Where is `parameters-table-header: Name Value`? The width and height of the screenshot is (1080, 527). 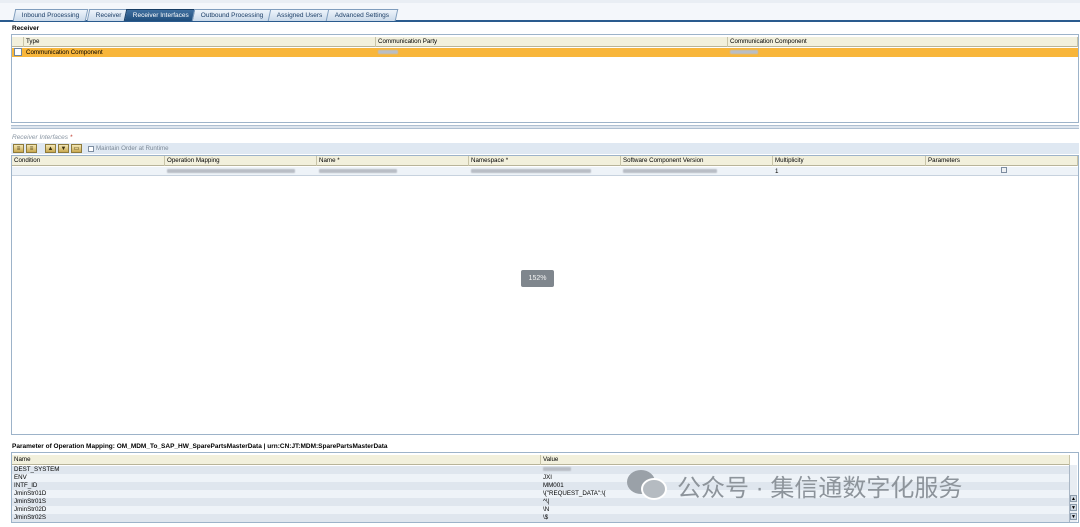
parameters-table-header: Name Value is located at coordinates (541, 460).